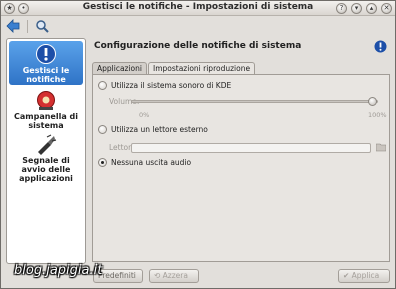  What do you see at coordinates (47, 144) in the screenshot?
I see `startup-icon` at bounding box center [47, 144].